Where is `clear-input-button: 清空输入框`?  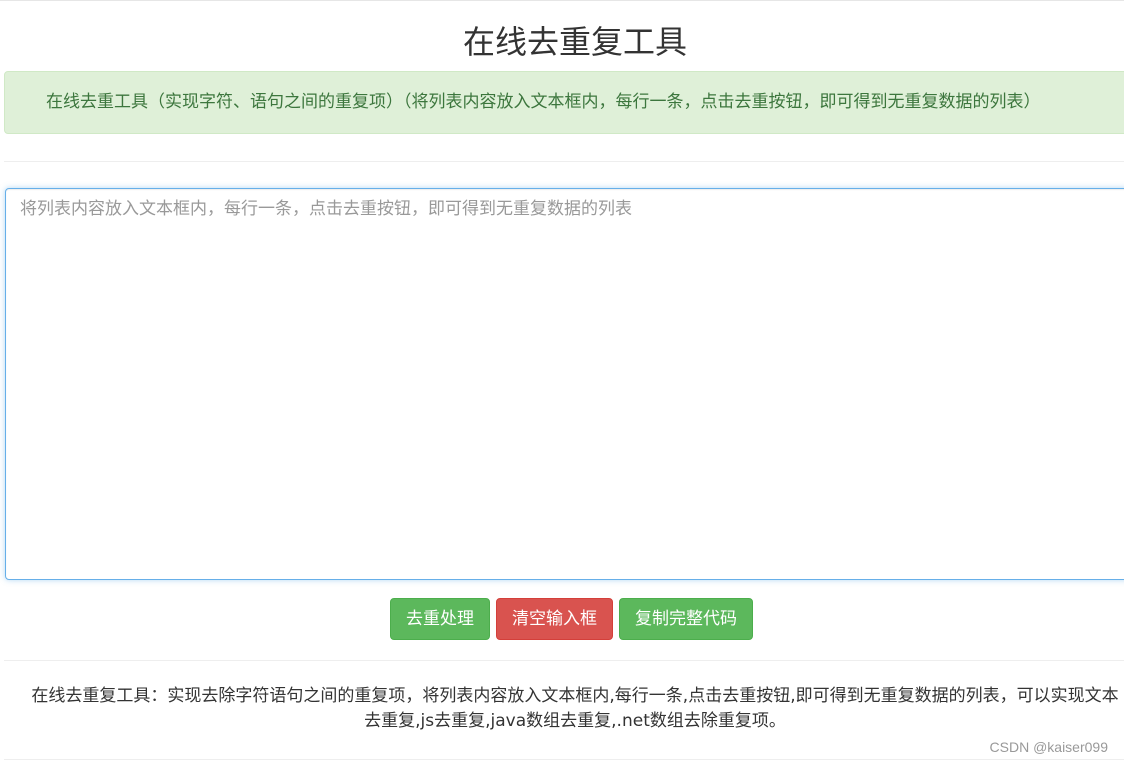 clear-input-button: 清空输入框 is located at coordinates (554, 619).